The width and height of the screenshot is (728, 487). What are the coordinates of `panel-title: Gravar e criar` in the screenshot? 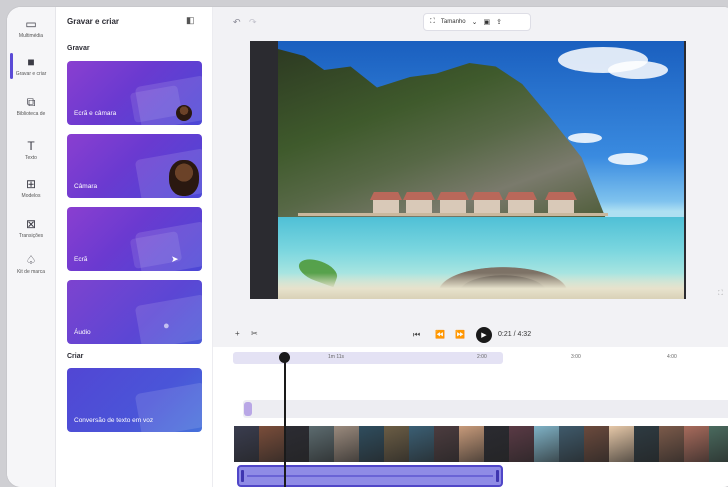 It's located at (93, 21).